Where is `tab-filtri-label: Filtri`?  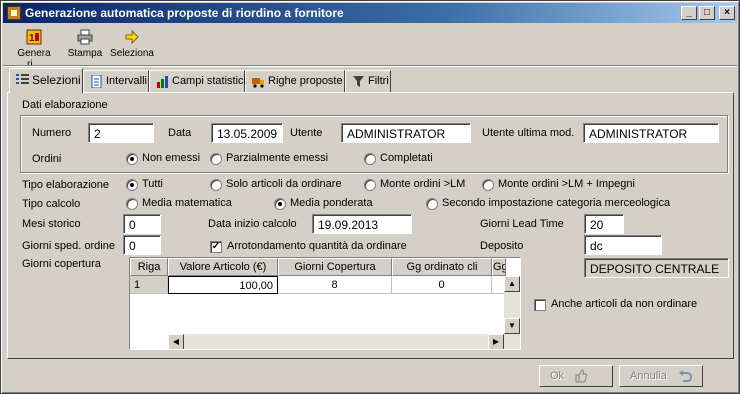 tab-filtri-label: Filtri is located at coordinates (378, 81).